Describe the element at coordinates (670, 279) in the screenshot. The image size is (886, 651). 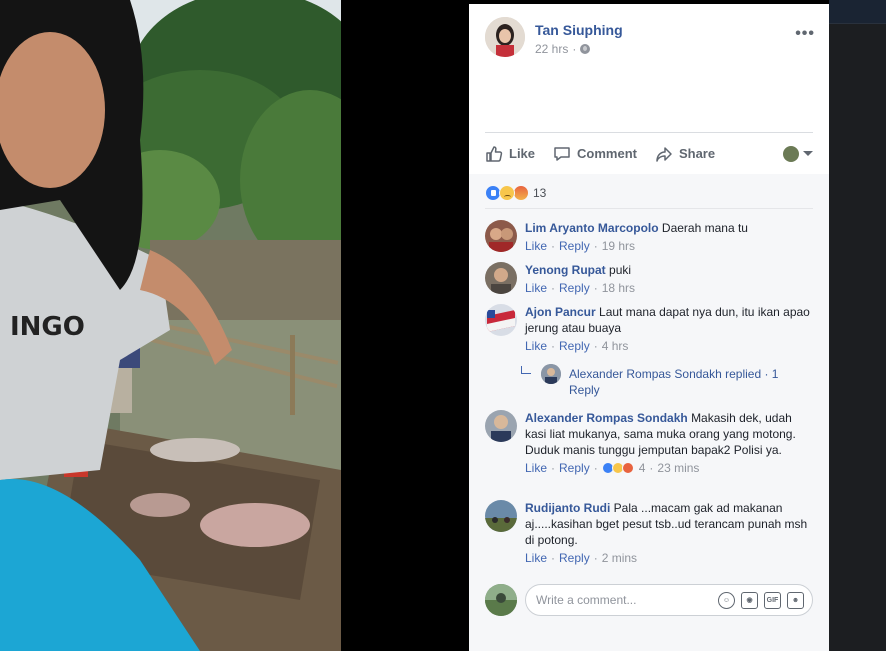
I see `comment-body: Yenong Rupat puki Like · Reply · 18 hrs` at that location.